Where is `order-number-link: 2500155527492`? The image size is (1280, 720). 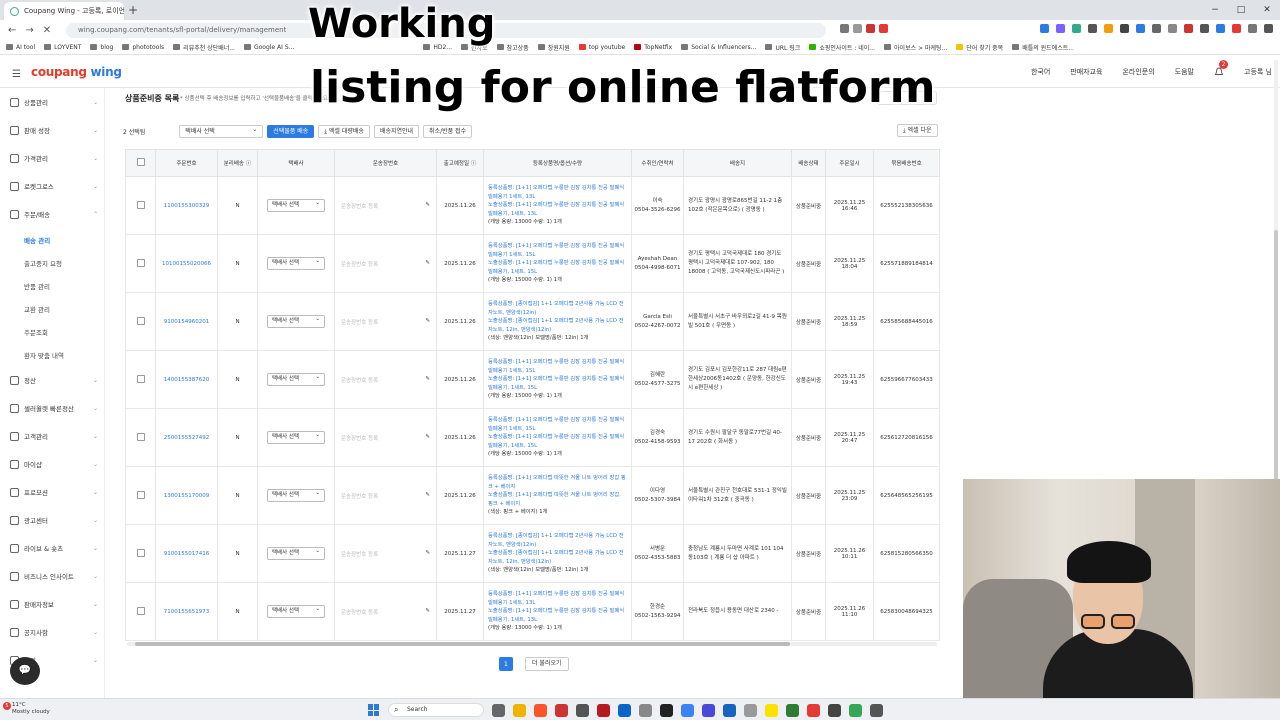
order-number-link: 2500155527492 is located at coordinates (187, 438).